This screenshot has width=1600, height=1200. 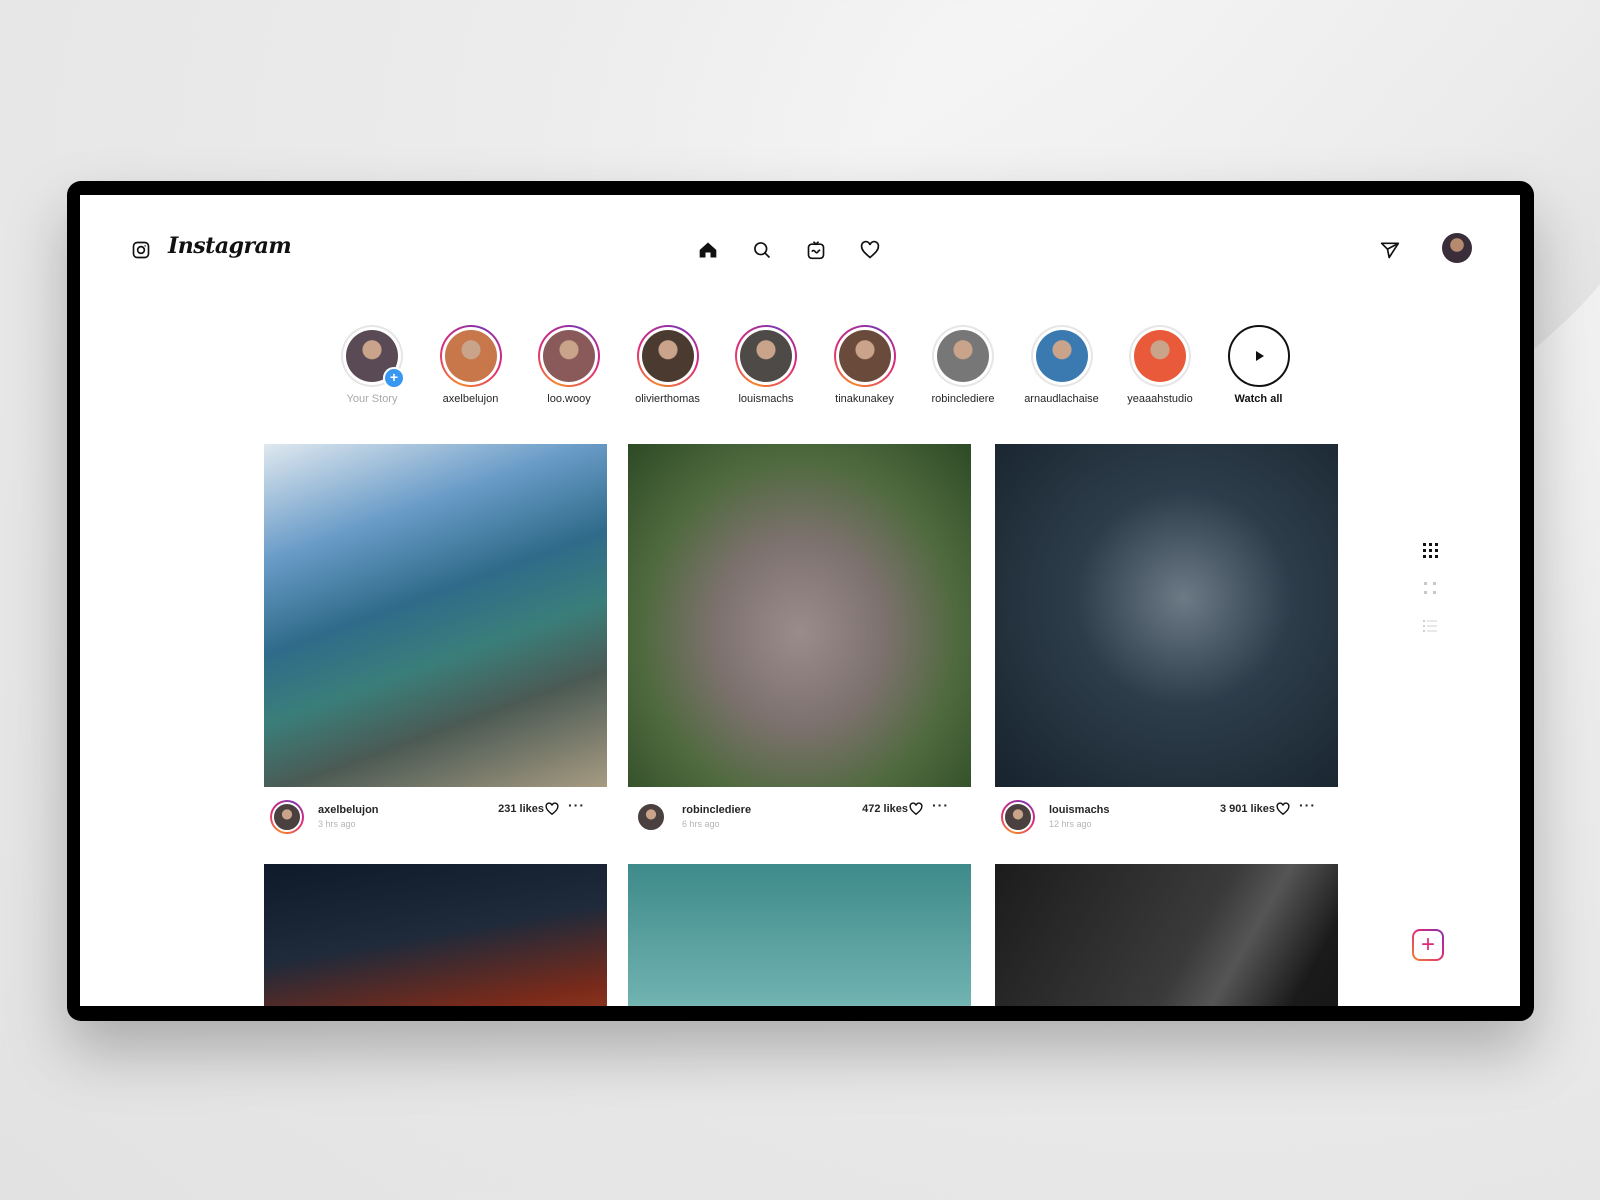 I want to click on plus-icon: +, so click(x=1428, y=945).